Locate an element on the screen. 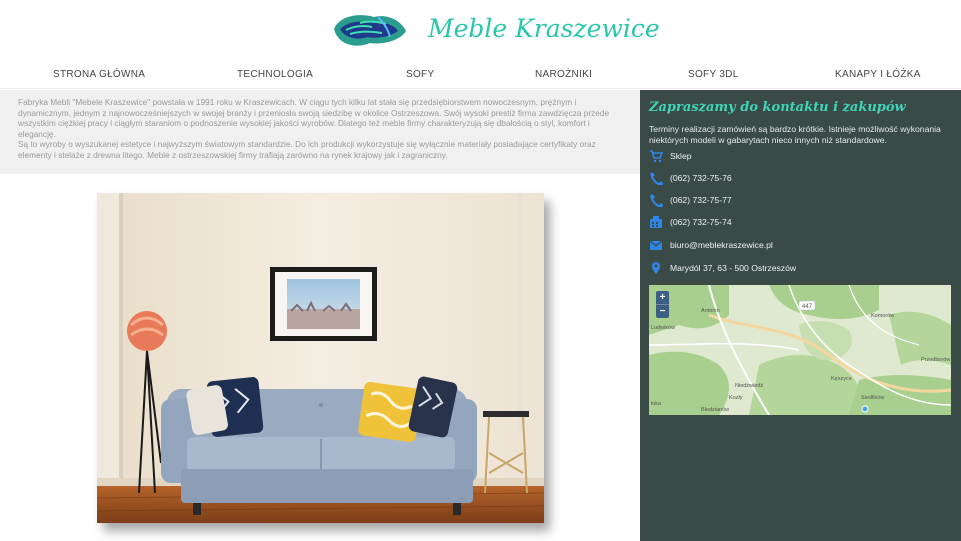  brand-name: Meble Kraszewice is located at coordinates (544, 28).